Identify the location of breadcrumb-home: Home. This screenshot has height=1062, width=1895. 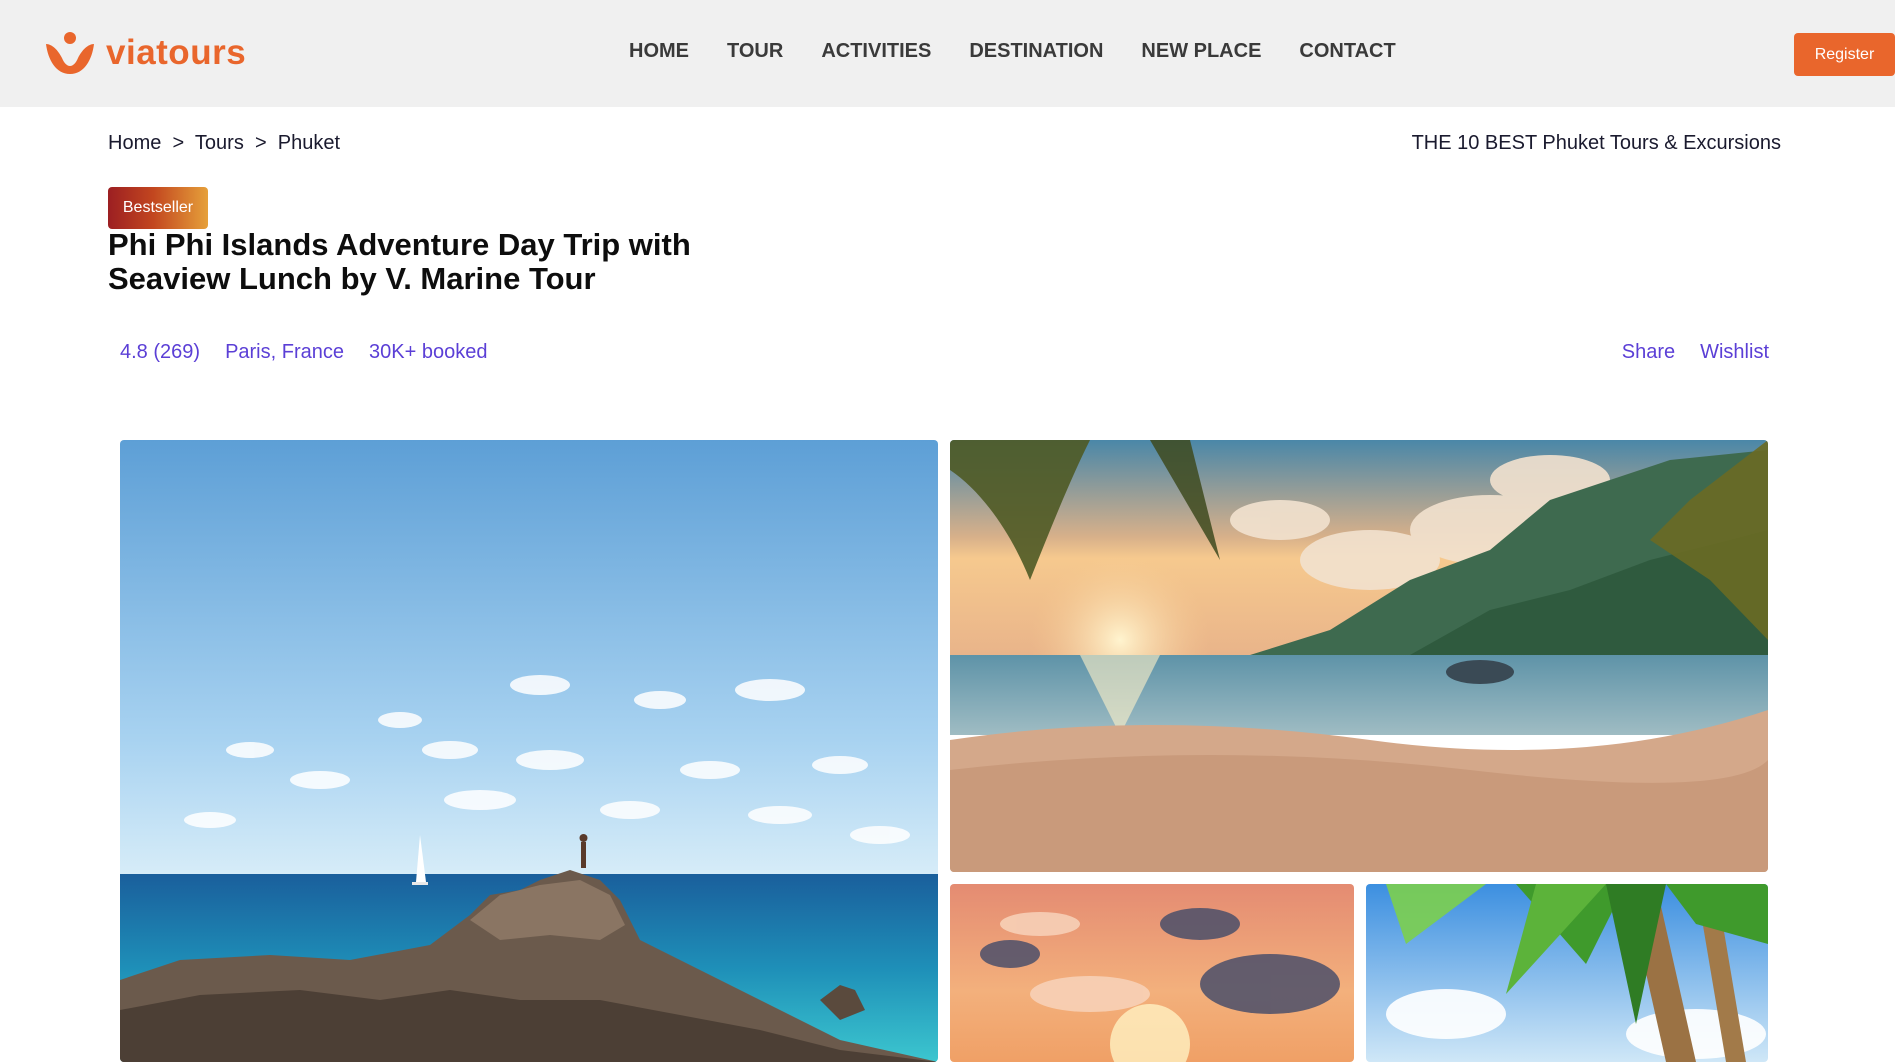
(134, 143).